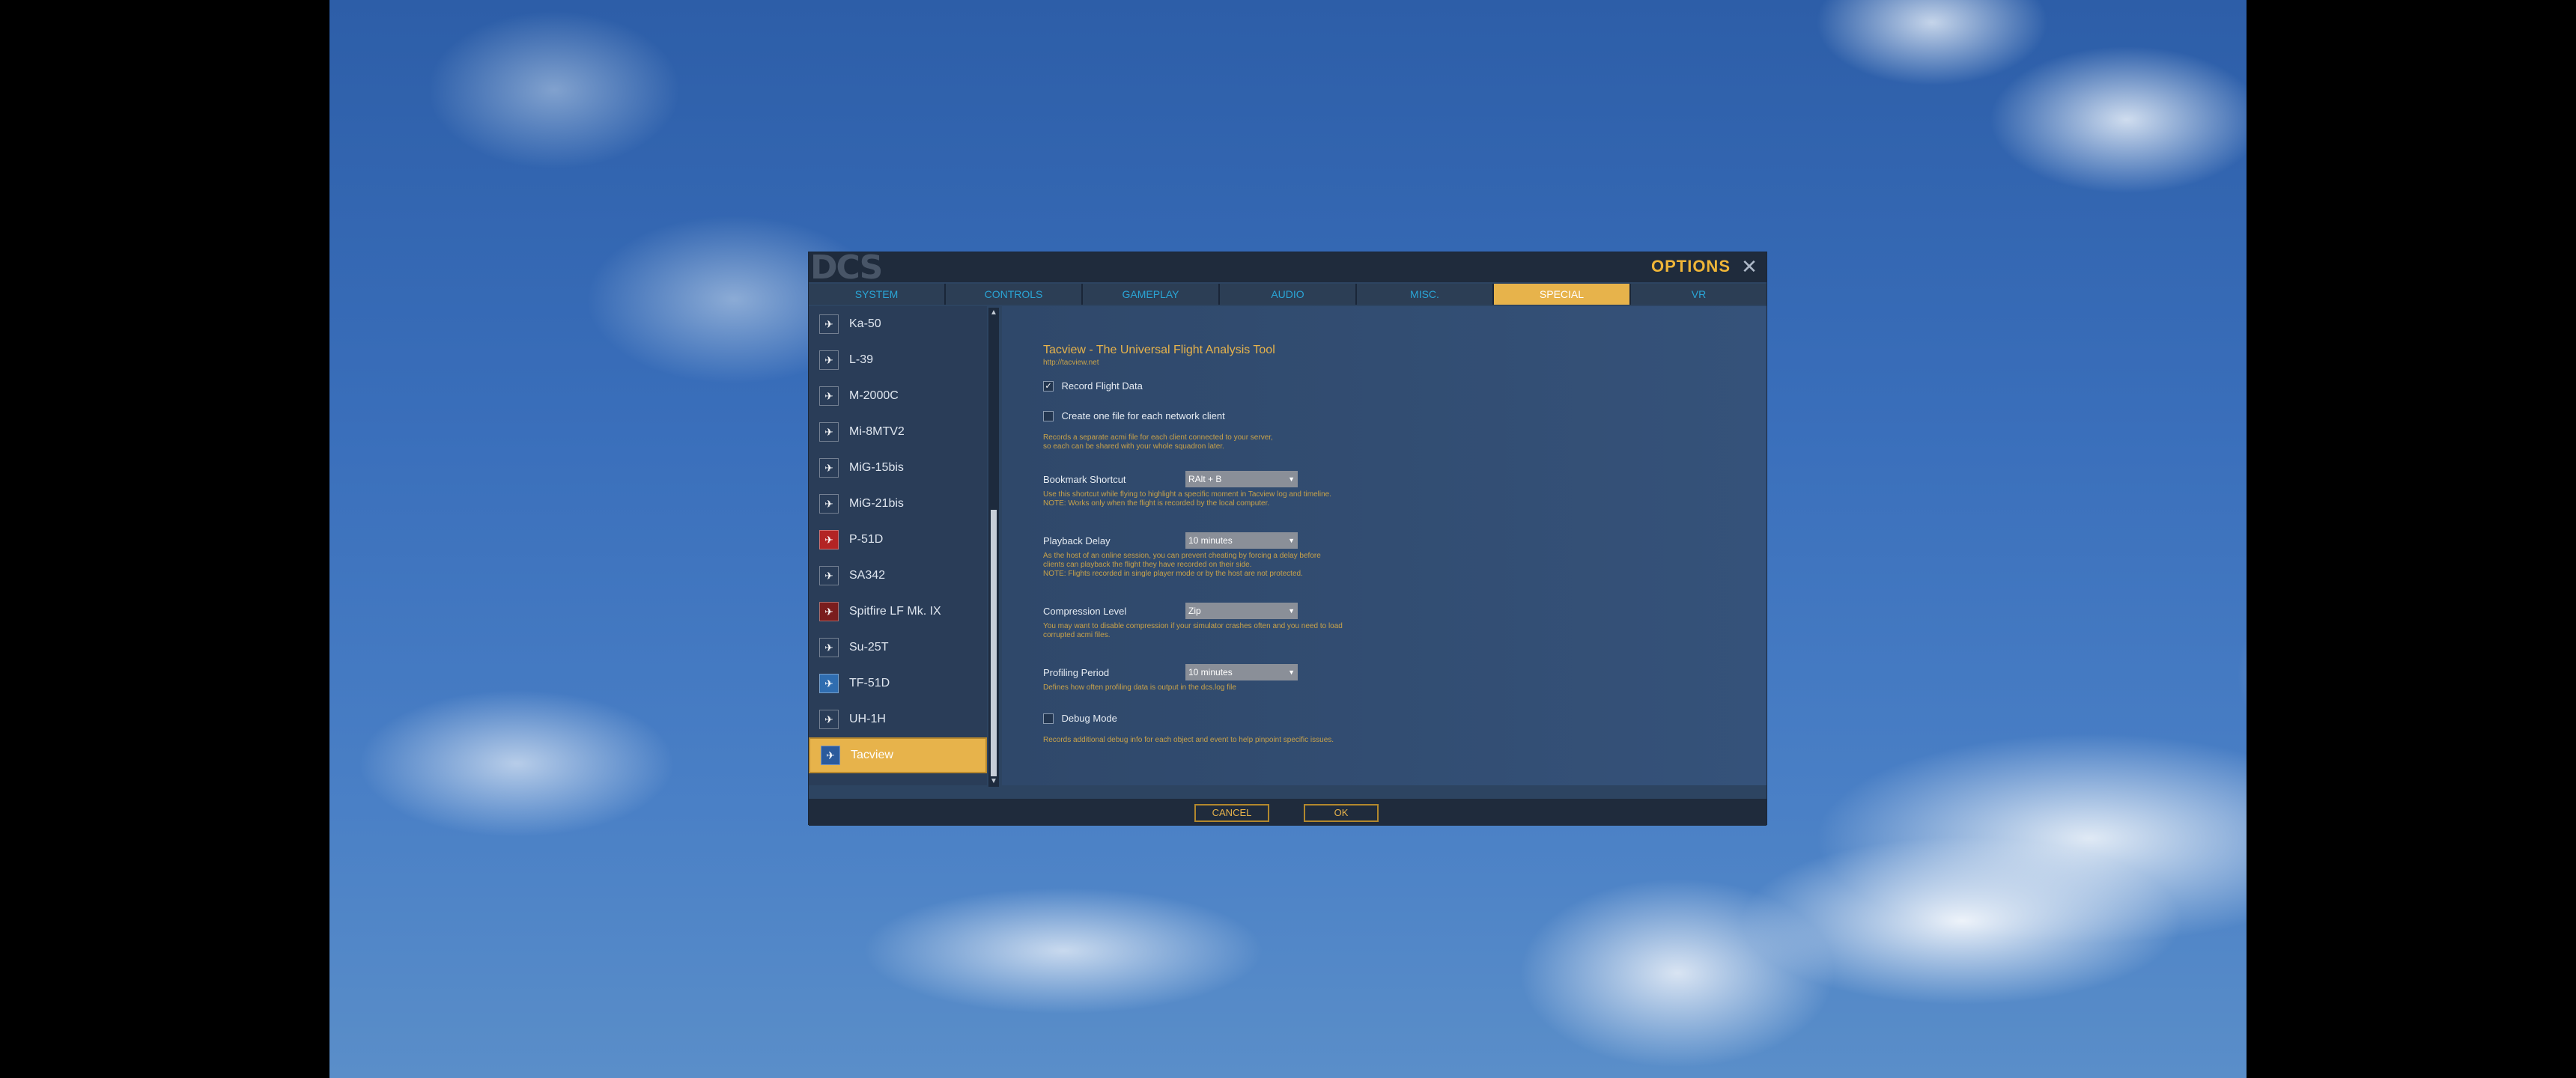  Describe the element at coordinates (877, 431) in the screenshot. I see `module-label: Mi-8MTV2` at that location.